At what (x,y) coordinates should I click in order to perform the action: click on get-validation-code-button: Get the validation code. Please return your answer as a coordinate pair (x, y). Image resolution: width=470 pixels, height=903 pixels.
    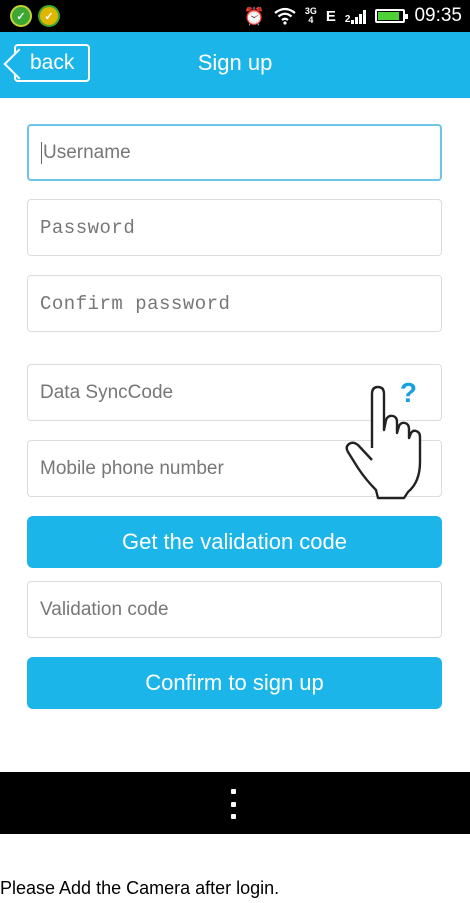
    Looking at the image, I should click on (234, 542).